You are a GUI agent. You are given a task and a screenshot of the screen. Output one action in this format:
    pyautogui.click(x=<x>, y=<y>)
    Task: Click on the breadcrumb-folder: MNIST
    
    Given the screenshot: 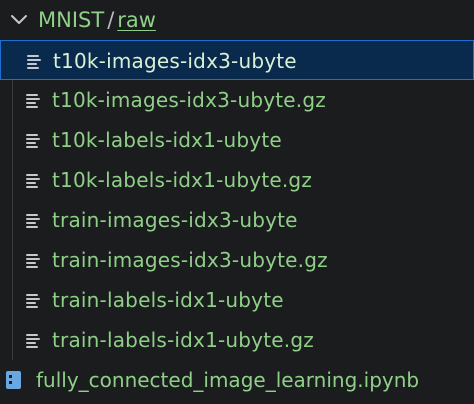 What is the action you would take?
    pyautogui.click(x=71, y=20)
    